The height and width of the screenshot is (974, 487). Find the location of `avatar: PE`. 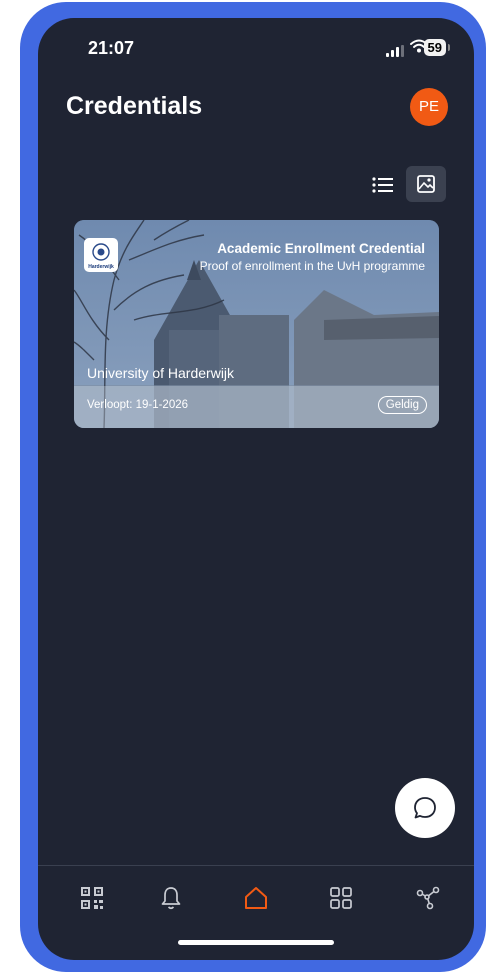

avatar: PE is located at coordinates (429, 107).